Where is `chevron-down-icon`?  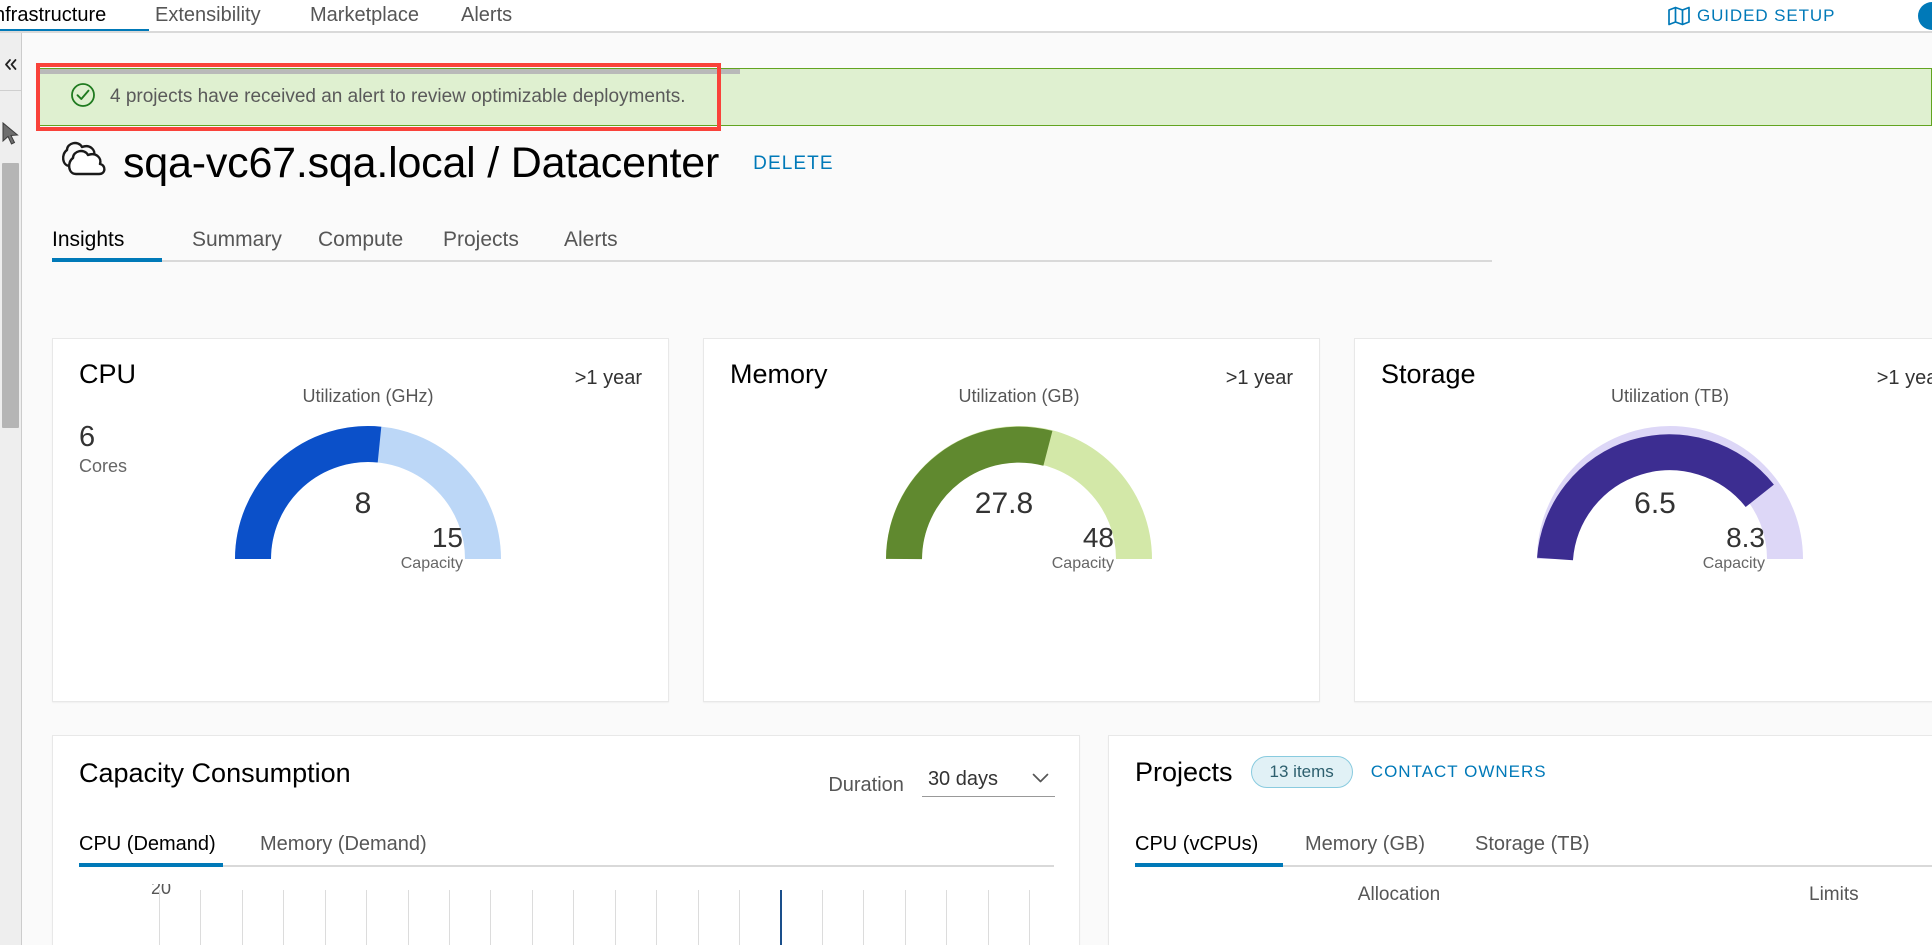 chevron-down-icon is located at coordinates (1040, 780).